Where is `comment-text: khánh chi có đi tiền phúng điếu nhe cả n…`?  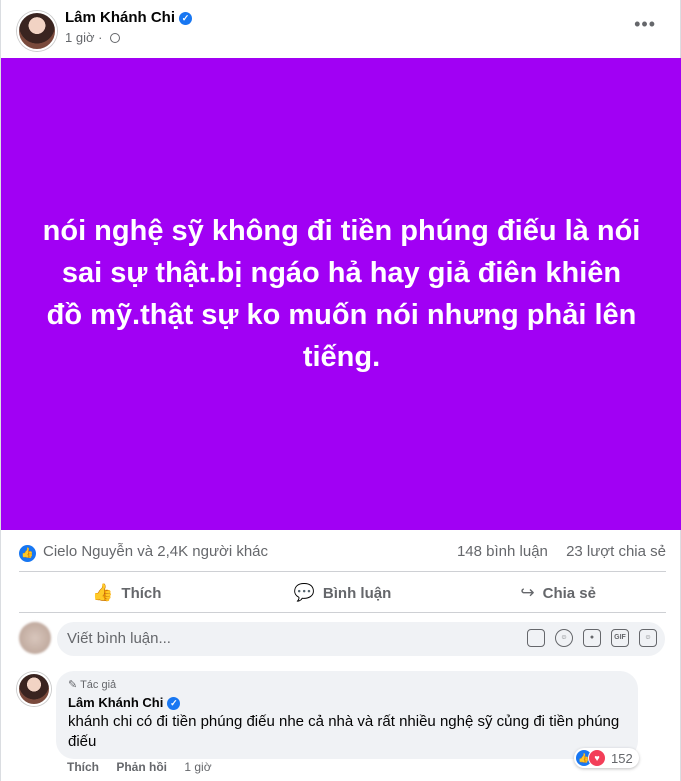
comment-text: khánh chi có đi tiền phúng điếu nhe cả n… is located at coordinates (344, 731).